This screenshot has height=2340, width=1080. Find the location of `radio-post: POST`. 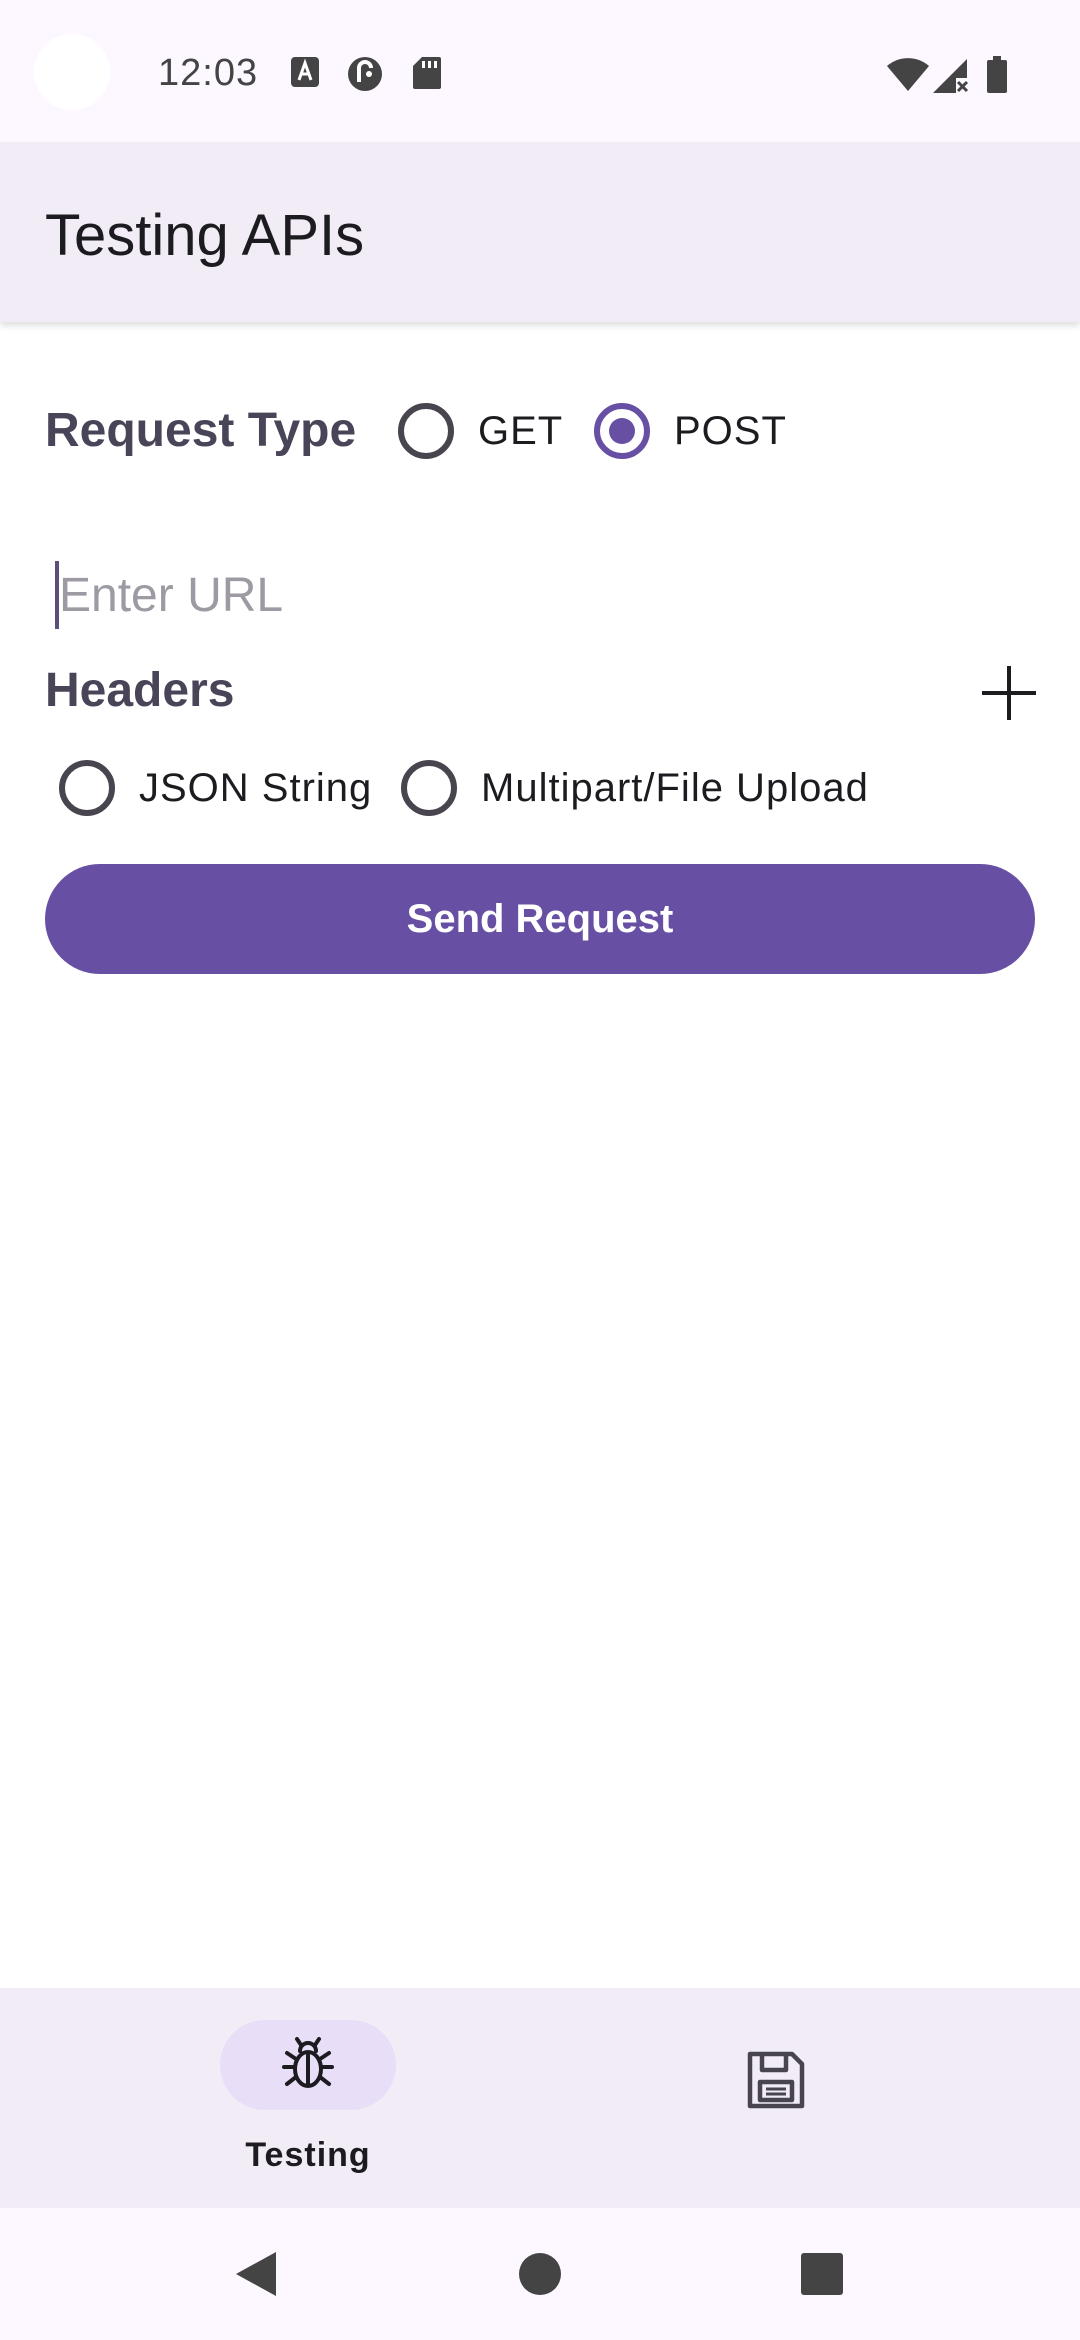

radio-post: POST is located at coordinates (690, 431).